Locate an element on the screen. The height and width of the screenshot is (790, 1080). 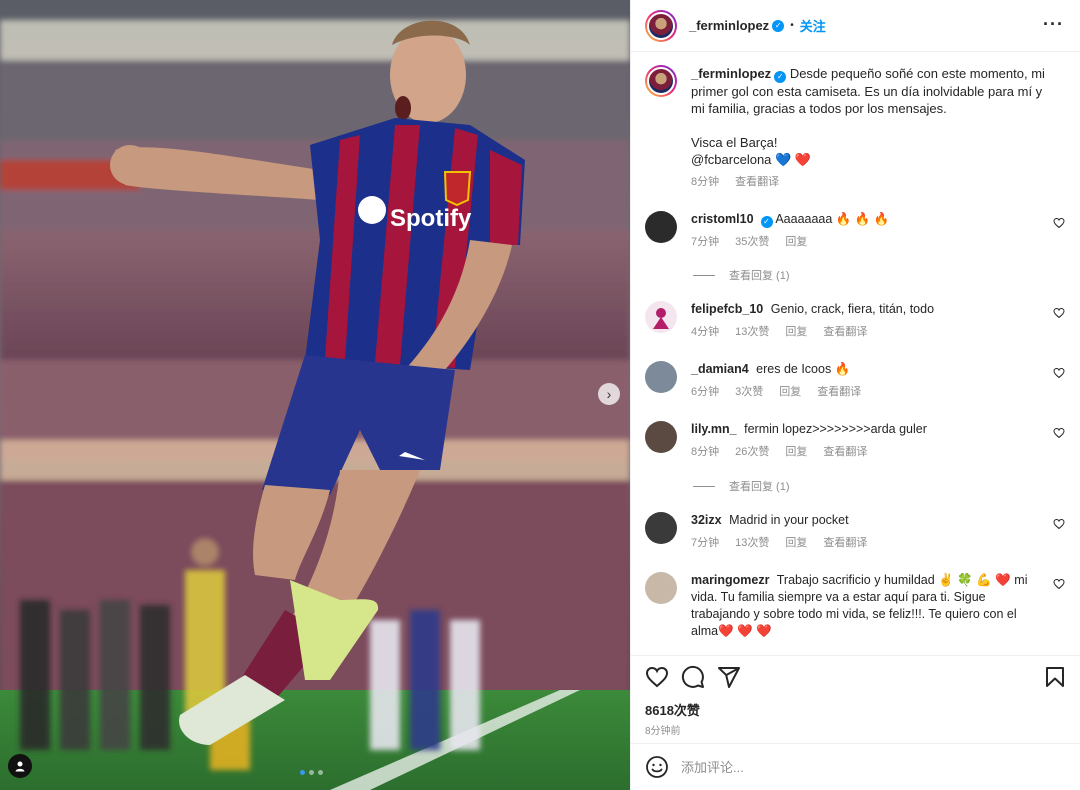
comment-input is located at coordinates (861, 767).